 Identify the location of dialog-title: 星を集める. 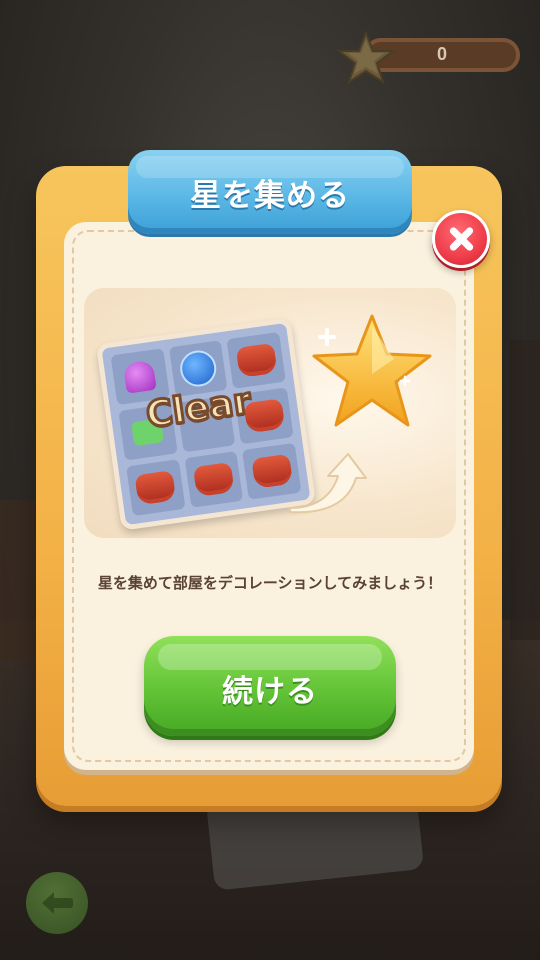
(270, 196).